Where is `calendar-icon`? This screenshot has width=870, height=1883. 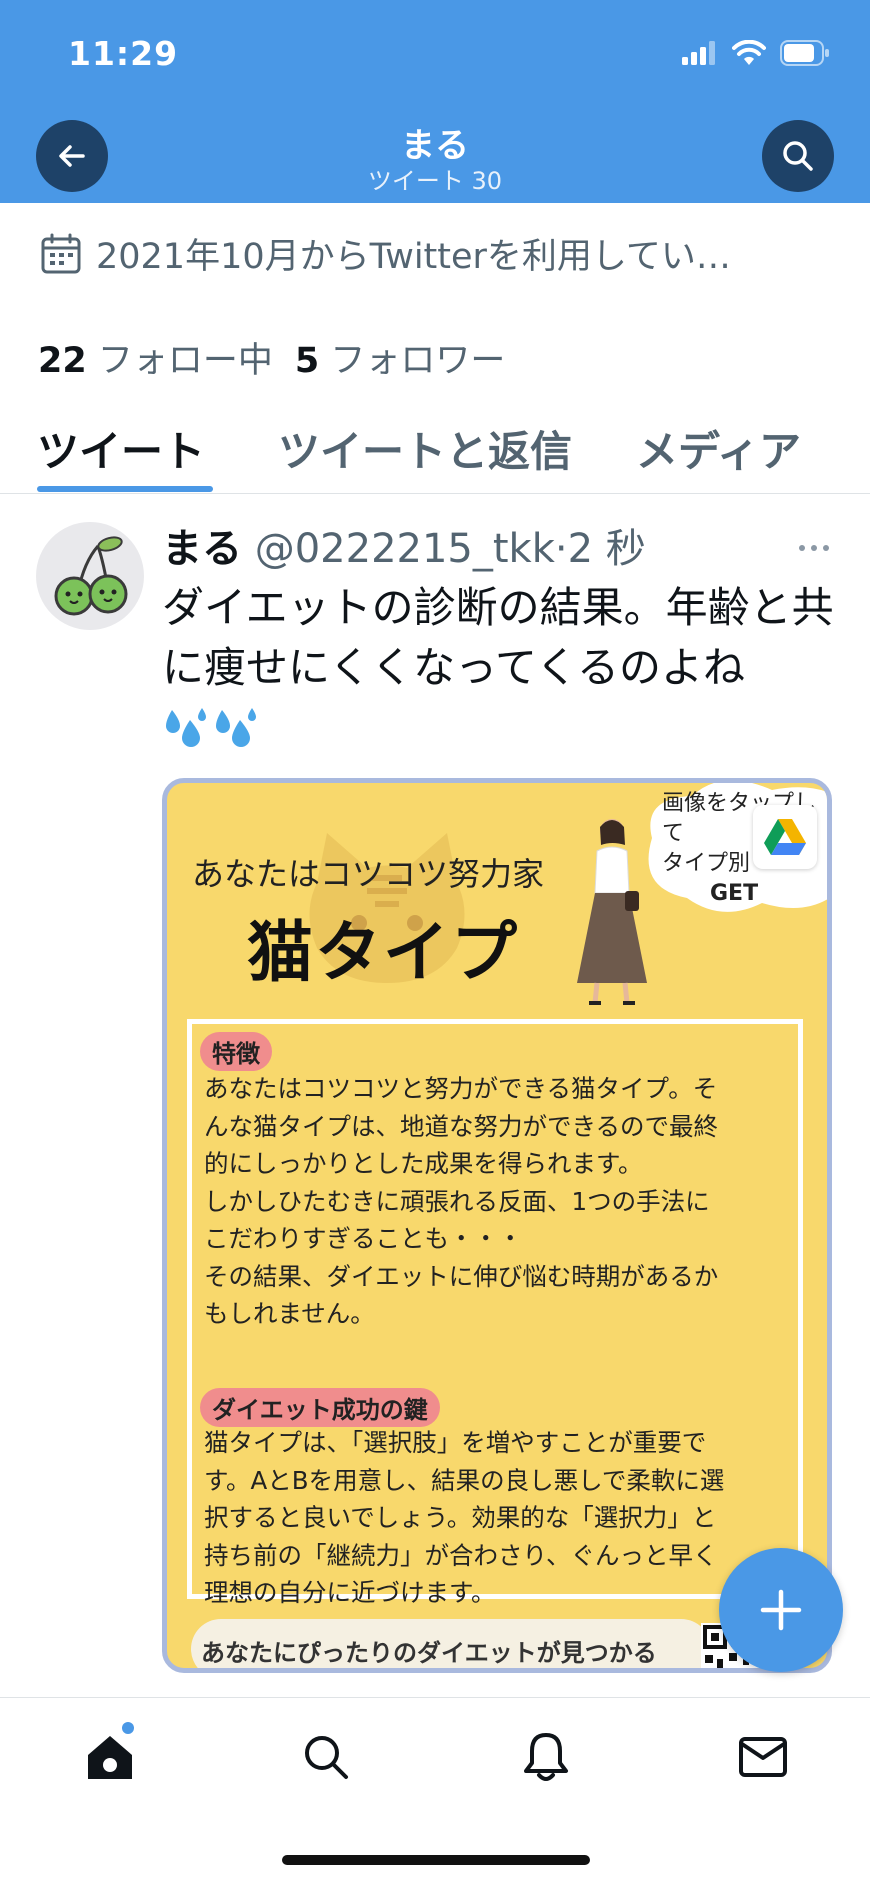 calendar-icon is located at coordinates (61, 253).